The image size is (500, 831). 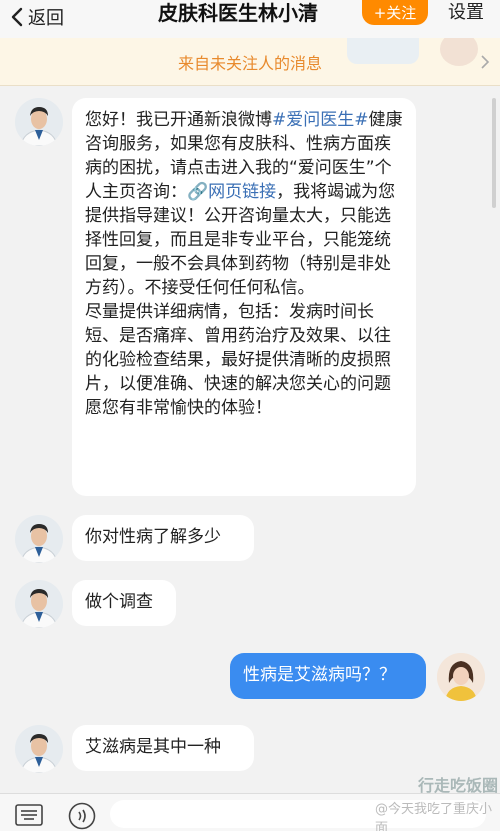 I want to click on follow-button: +关注, so click(x=395, y=12).